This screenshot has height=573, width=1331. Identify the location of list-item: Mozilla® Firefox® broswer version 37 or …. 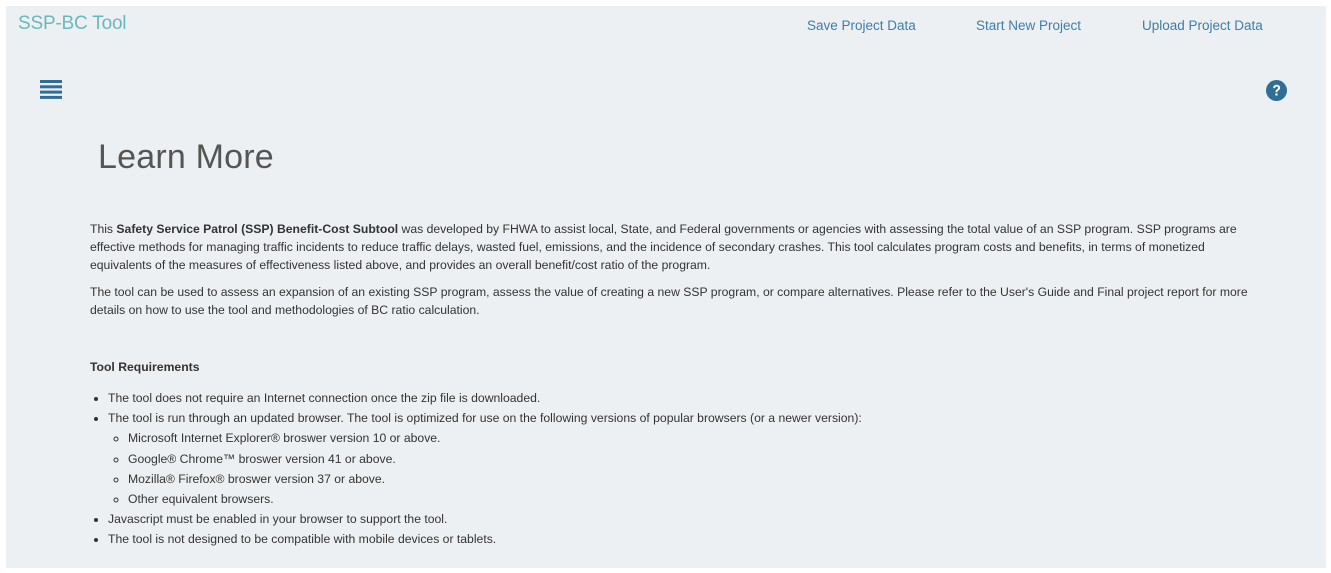
(668, 479).